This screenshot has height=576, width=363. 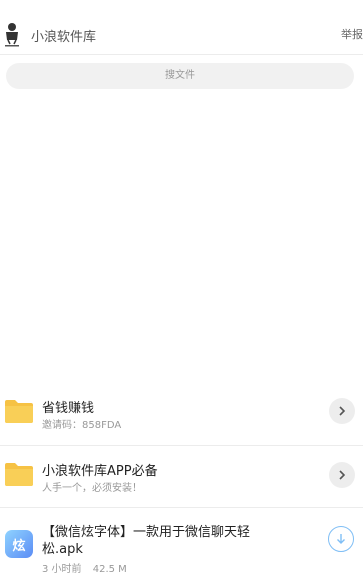 I want to click on folder-subtitle: 人手一个，必须安装！, so click(x=92, y=488).